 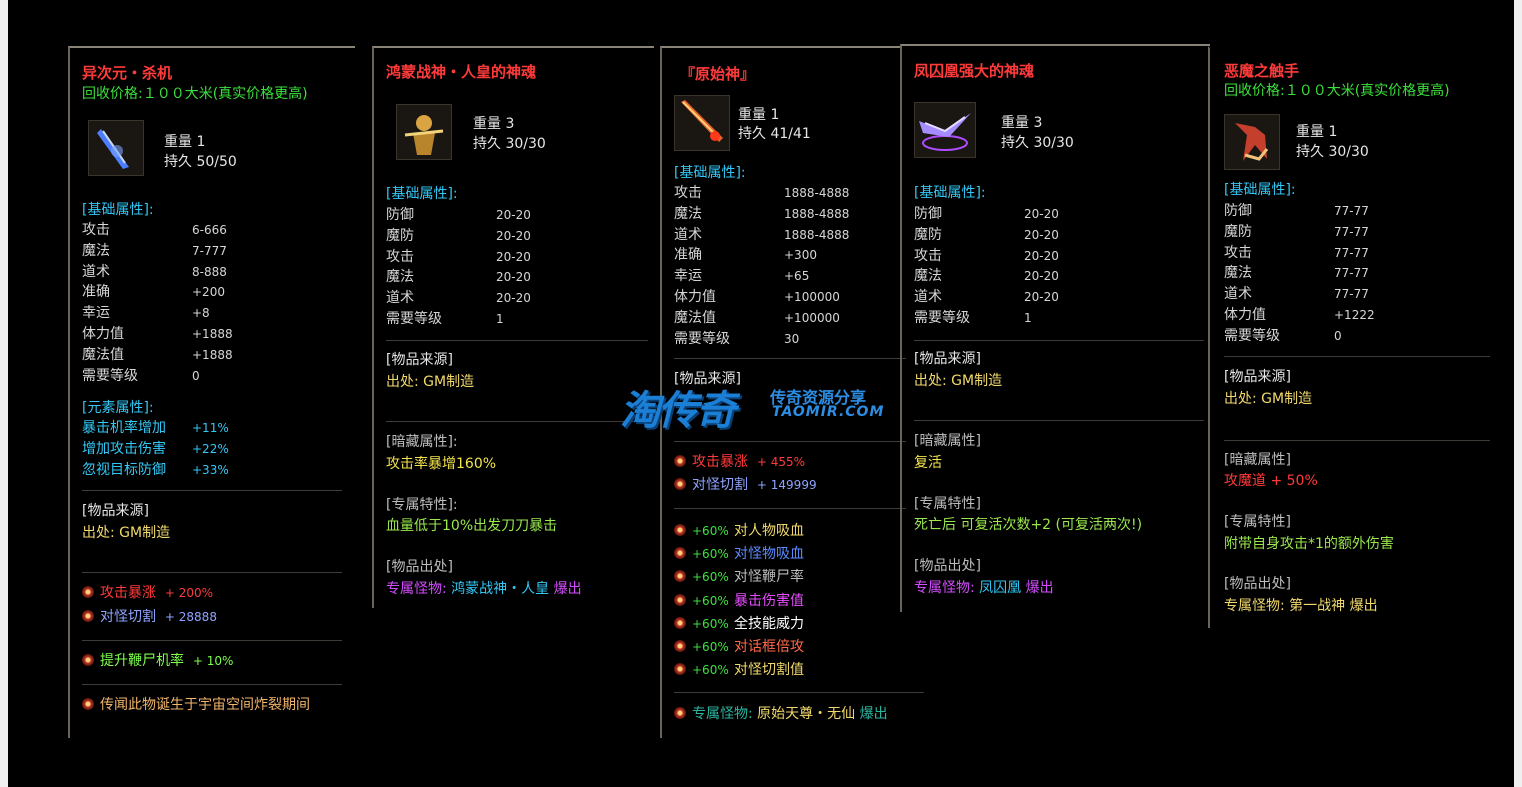 What do you see at coordinates (695, 317) in the screenshot?
I see `stat-label: 魔法值` at bounding box center [695, 317].